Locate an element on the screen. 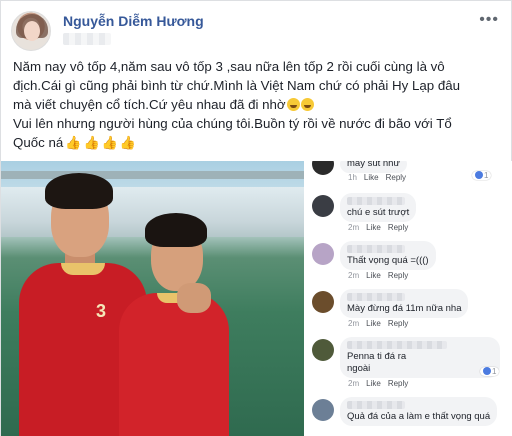  comment-bubble: máy sút như is located at coordinates (373, 167).